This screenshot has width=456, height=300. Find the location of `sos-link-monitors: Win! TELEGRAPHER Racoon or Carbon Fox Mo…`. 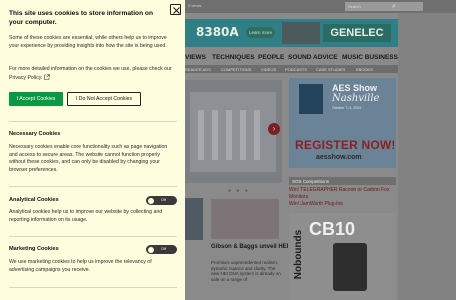

sos-link-monitors: Win! TELEGRAPHER Racoon or Carbon Fox Mo… is located at coordinates (343, 193).